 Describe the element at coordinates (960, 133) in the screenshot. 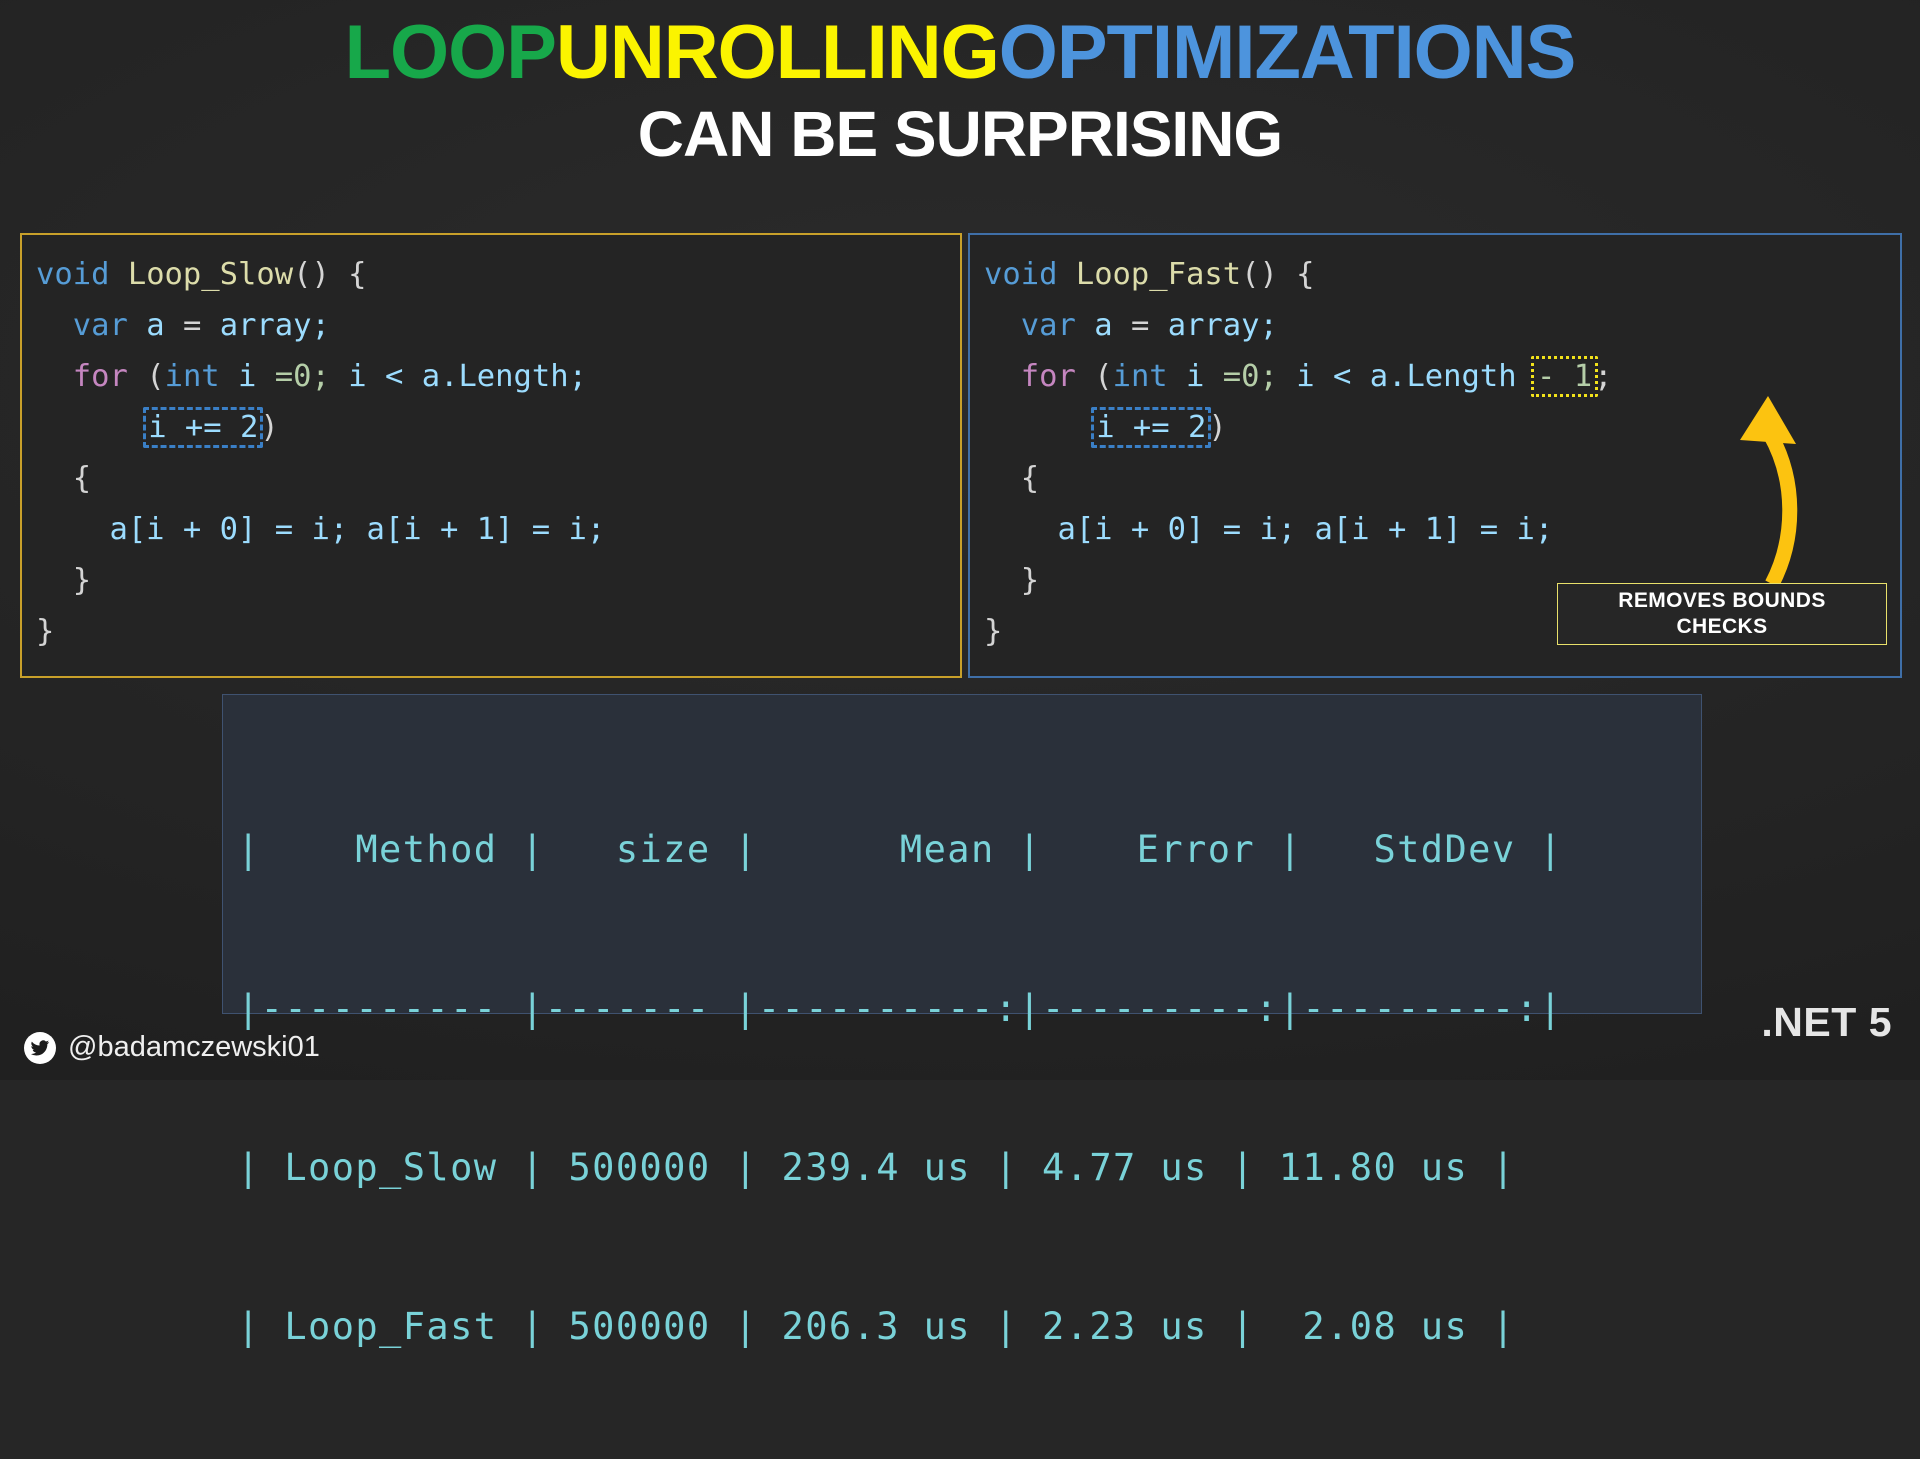

I see `title-line-2: CAN BE SURPRISING` at that location.